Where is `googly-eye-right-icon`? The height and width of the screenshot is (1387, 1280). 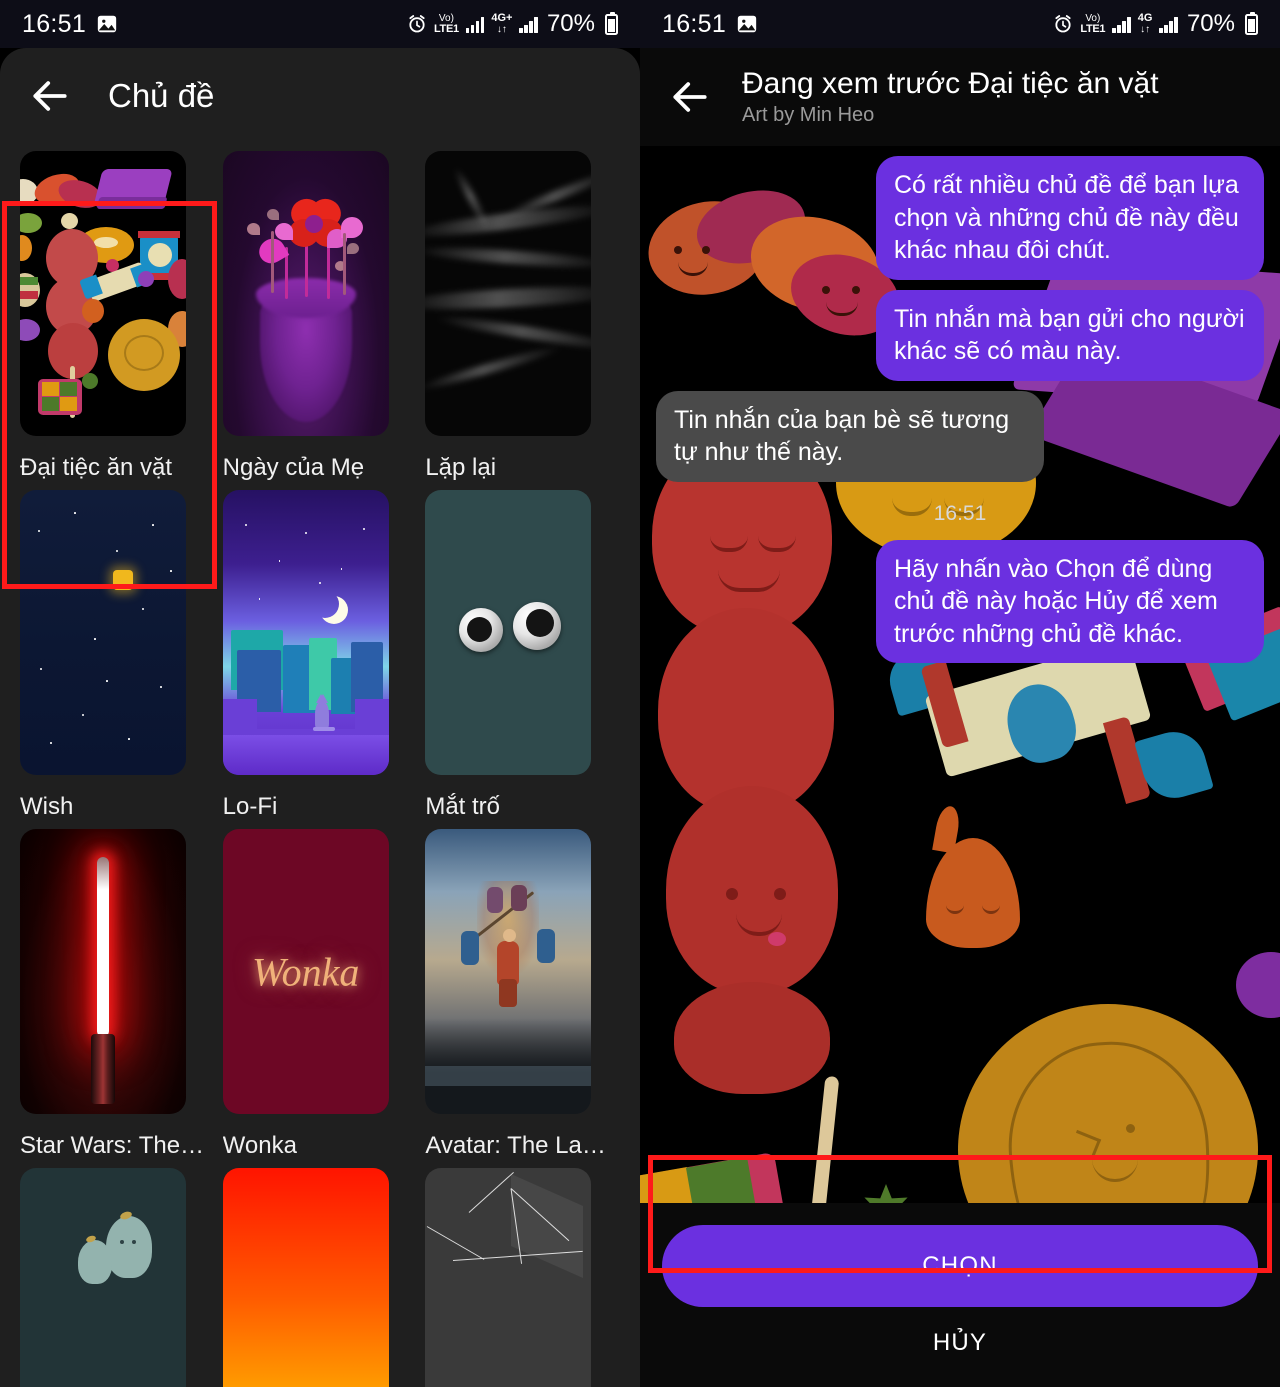
googly-eye-right-icon is located at coordinates (537, 626).